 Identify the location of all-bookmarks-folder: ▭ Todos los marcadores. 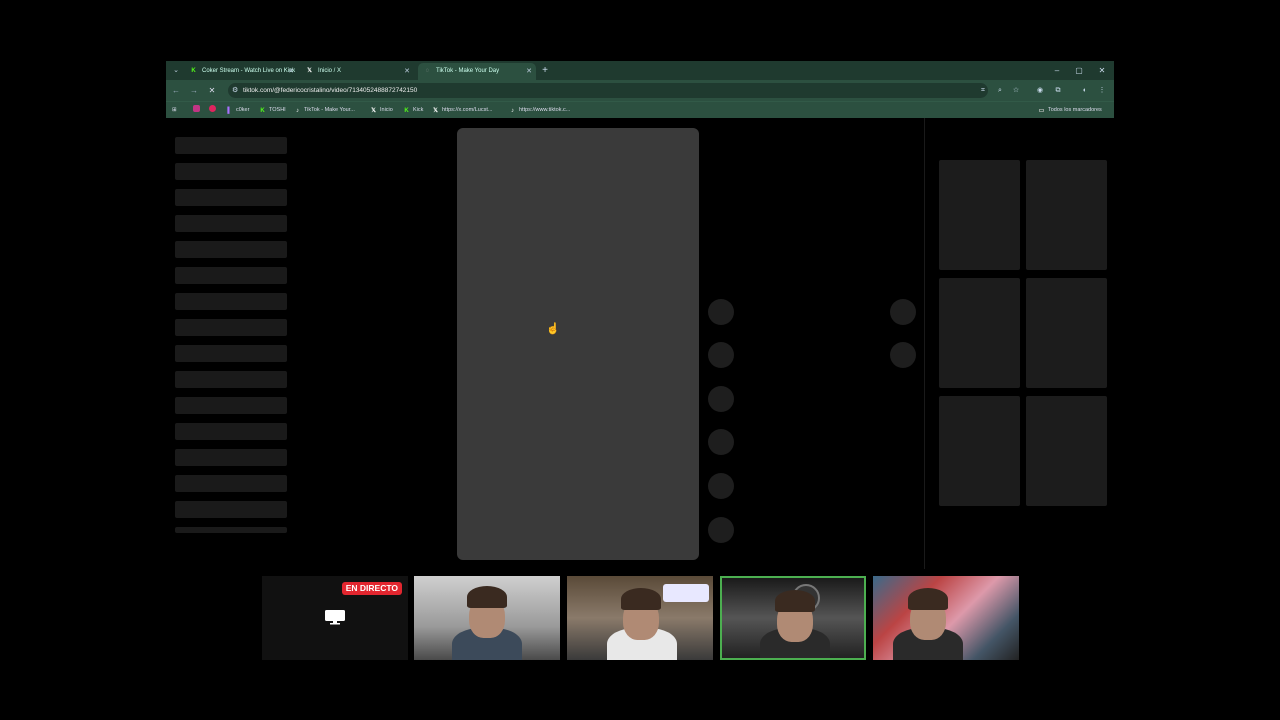
(1070, 110).